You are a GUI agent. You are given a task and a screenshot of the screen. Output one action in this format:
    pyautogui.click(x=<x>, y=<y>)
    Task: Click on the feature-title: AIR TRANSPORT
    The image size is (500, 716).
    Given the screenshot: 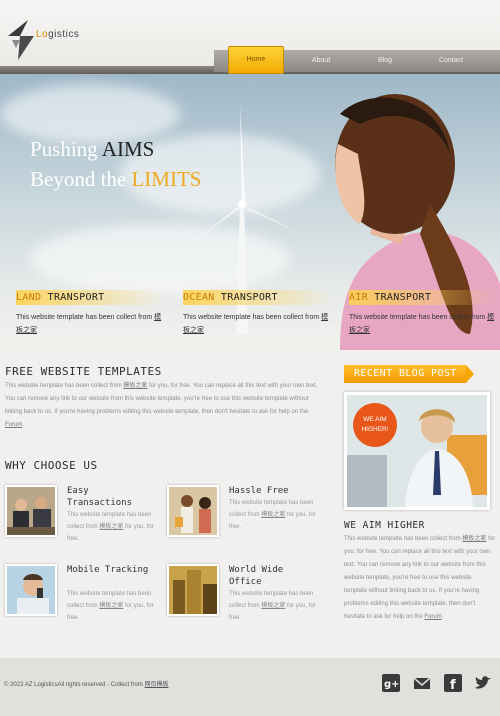 What is the action you would take?
    pyautogui.click(x=424, y=297)
    